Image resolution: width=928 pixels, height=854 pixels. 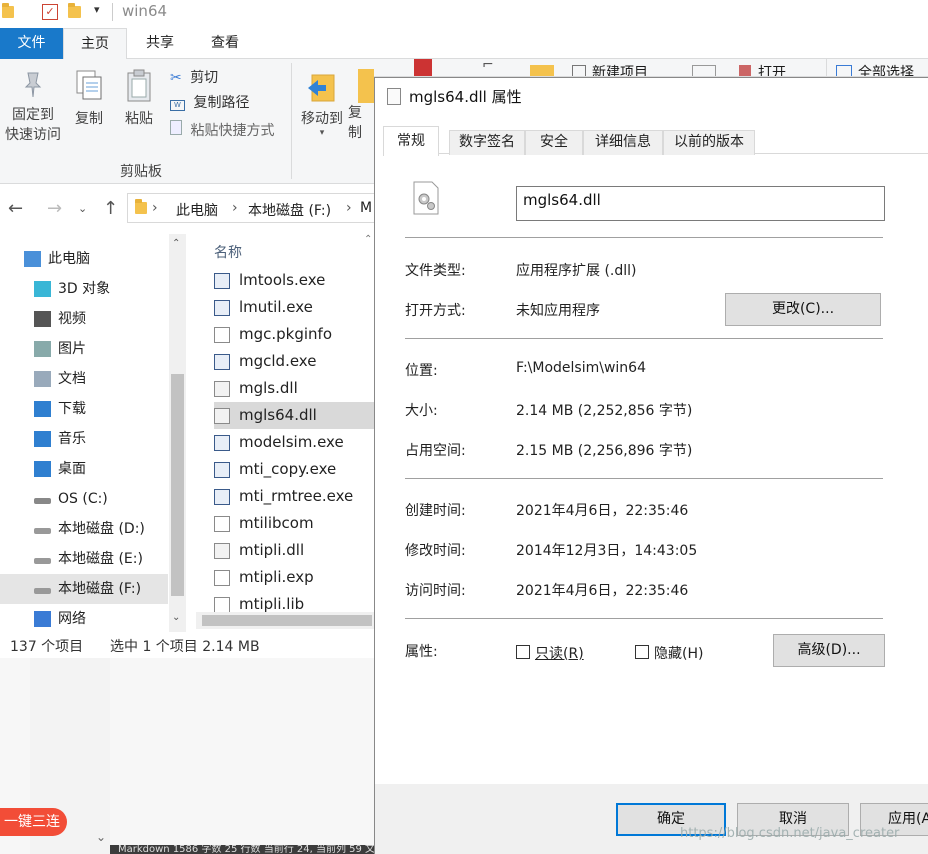 What do you see at coordinates (84, 619) in the screenshot?
I see `sidebar-item: 网络` at bounding box center [84, 619].